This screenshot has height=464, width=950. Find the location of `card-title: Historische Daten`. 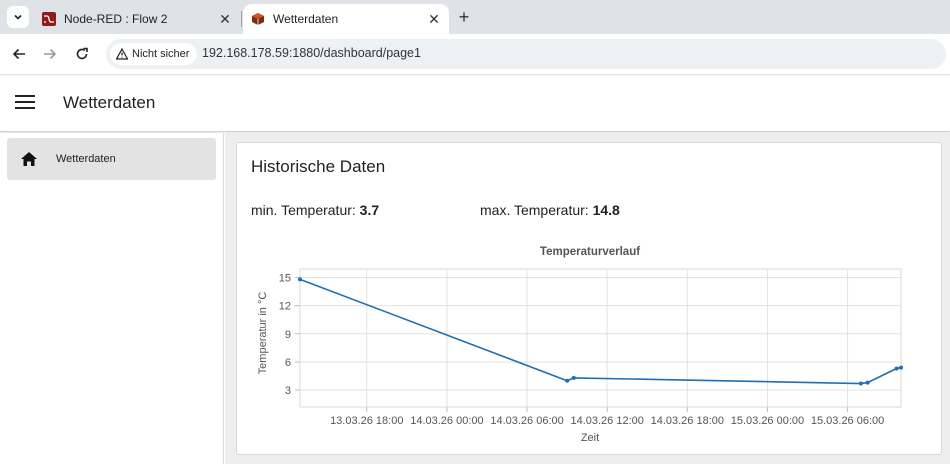

card-title: Historische Daten is located at coordinates (318, 166).